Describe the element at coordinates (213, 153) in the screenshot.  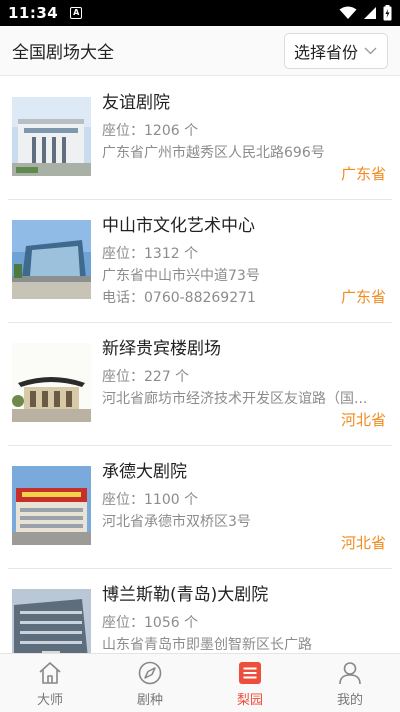
I see `theater-address: 广东省广州市越秀区人民北路696号` at that location.